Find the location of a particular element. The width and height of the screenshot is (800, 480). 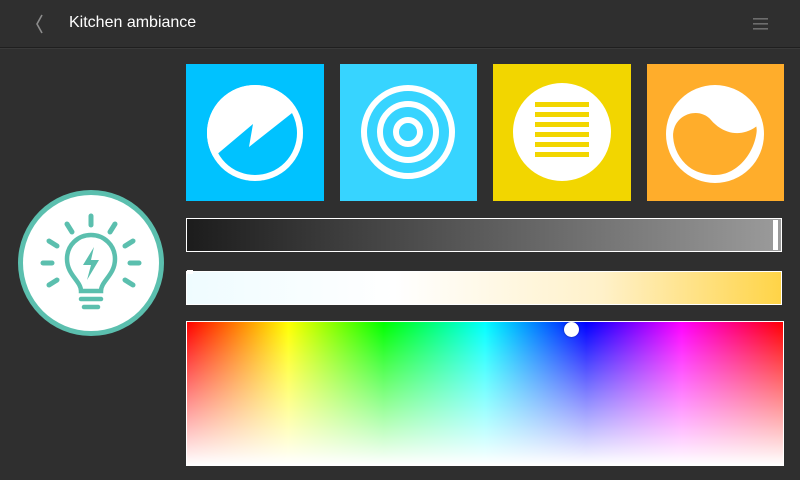

back-button is located at coordinates (41, 24).